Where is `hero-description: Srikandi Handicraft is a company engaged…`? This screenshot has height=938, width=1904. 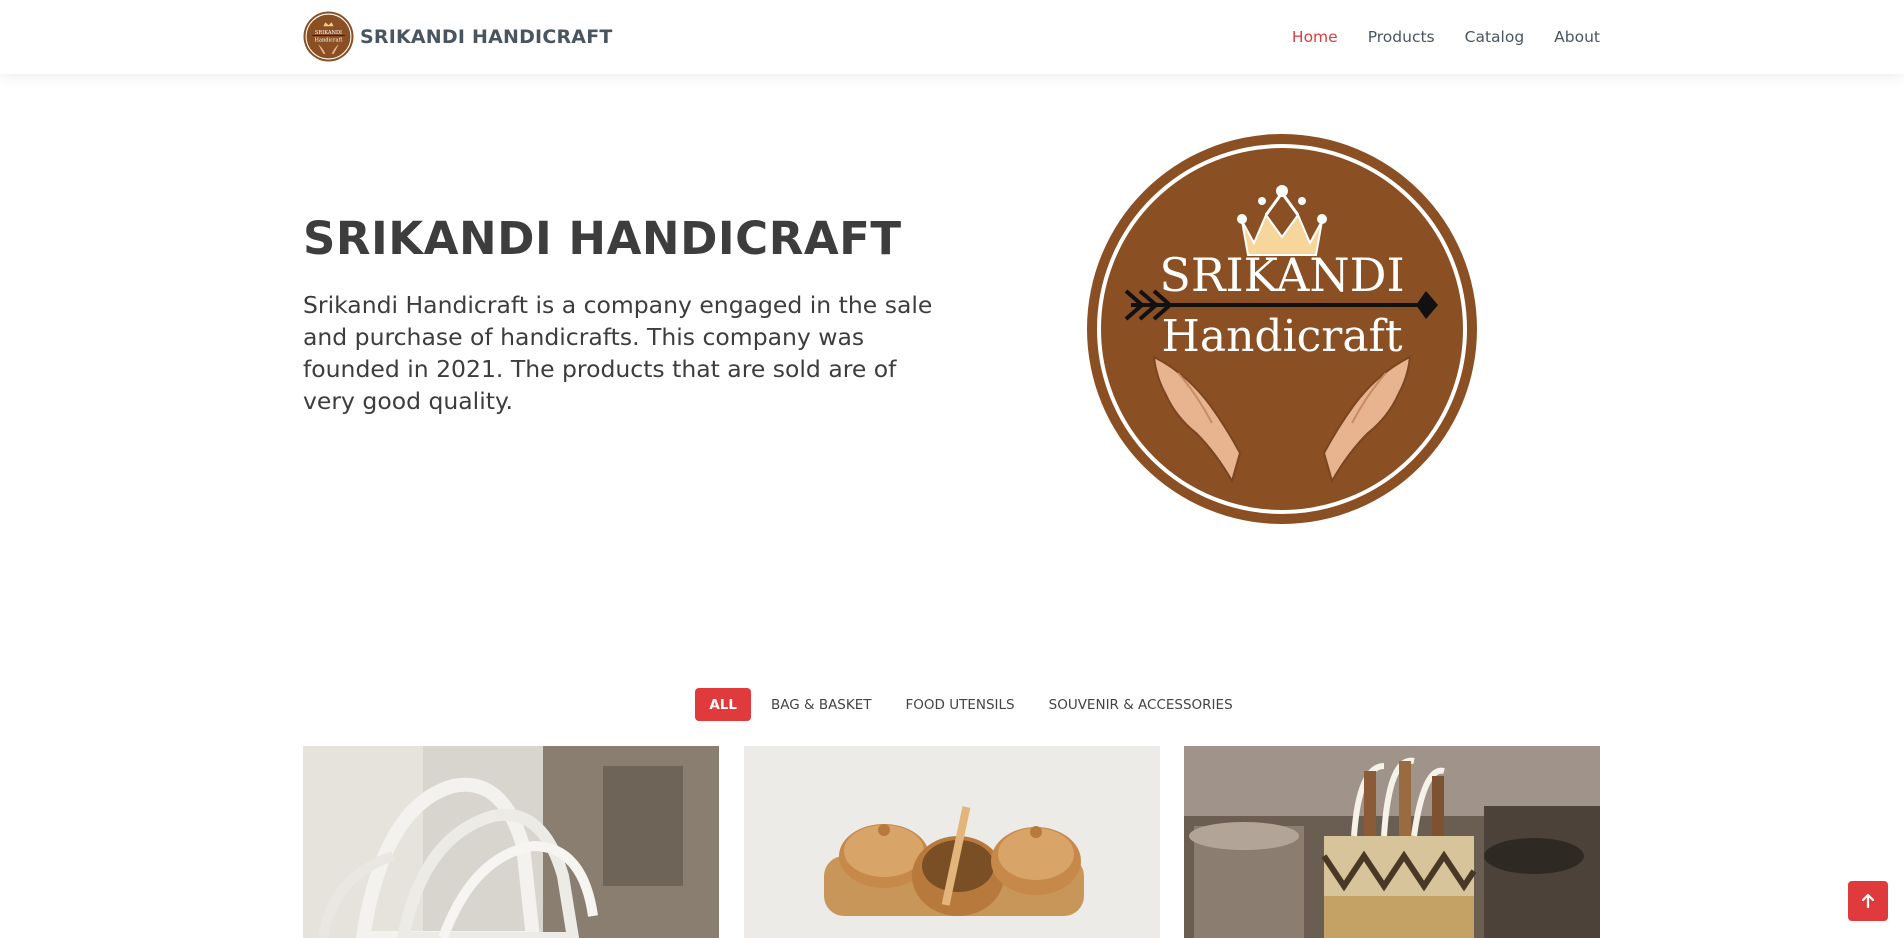 hero-description: Srikandi Handicraft is a company engaged… is located at coordinates (618, 353).